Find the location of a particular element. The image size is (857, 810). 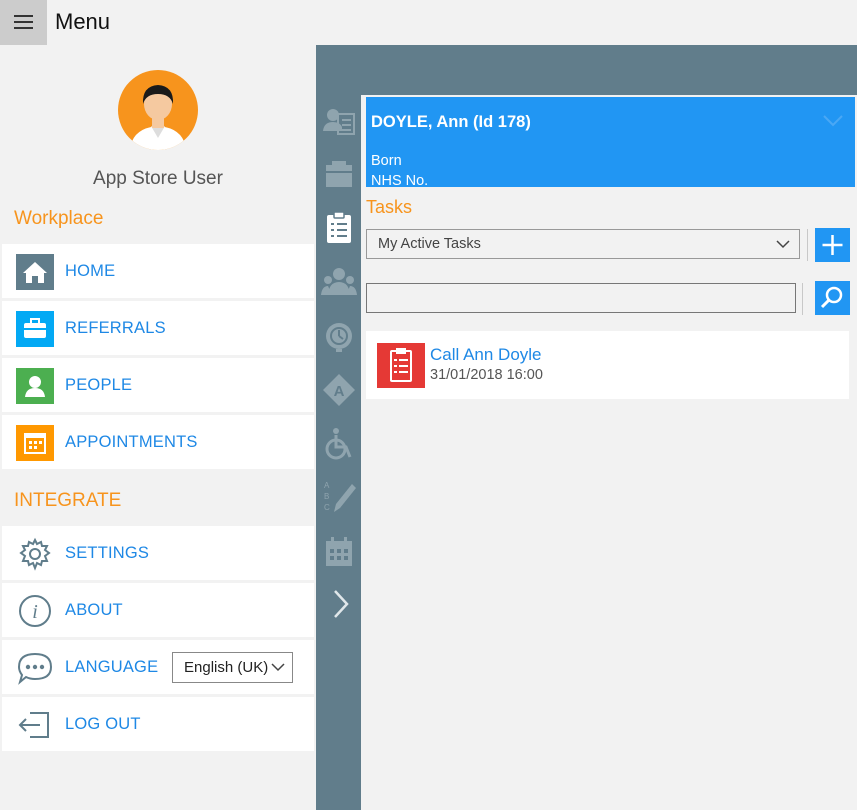

menu-label-language: LANGUAGE is located at coordinates (112, 667).